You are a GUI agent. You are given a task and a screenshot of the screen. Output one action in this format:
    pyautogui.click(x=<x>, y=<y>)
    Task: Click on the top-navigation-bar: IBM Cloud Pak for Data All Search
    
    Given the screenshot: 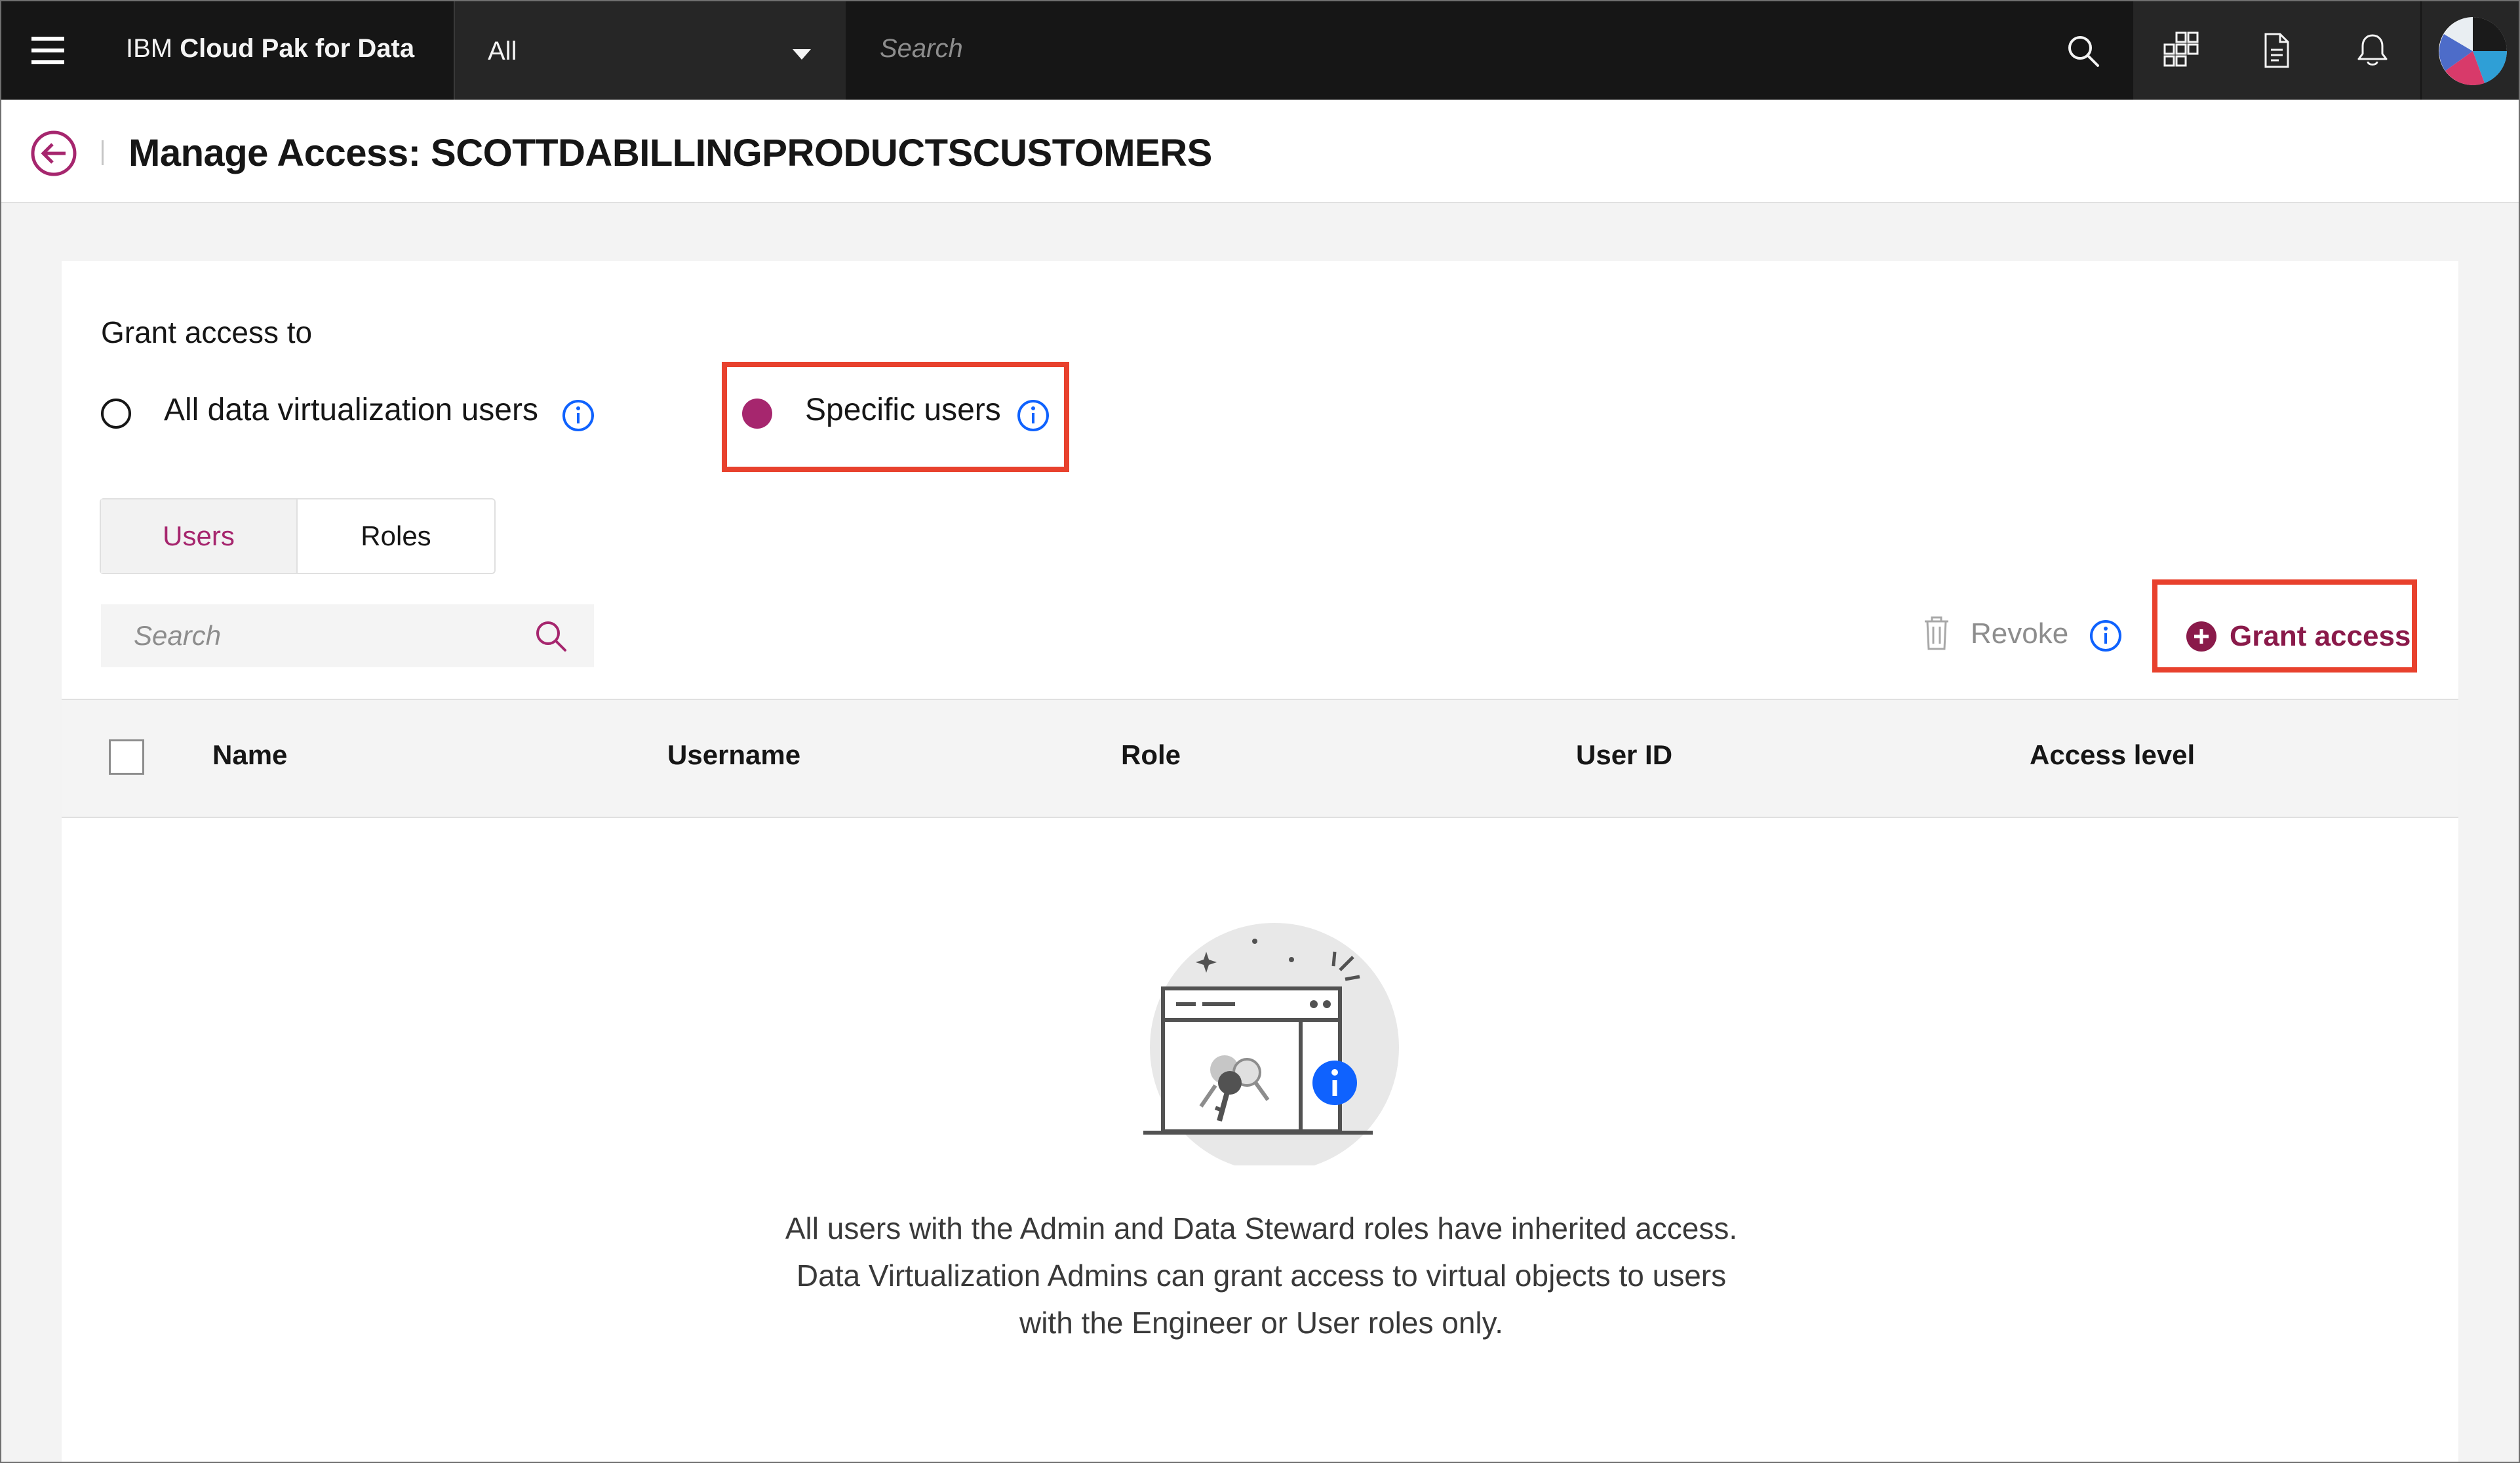 What is the action you would take?
    pyautogui.click(x=1260, y=50)
    